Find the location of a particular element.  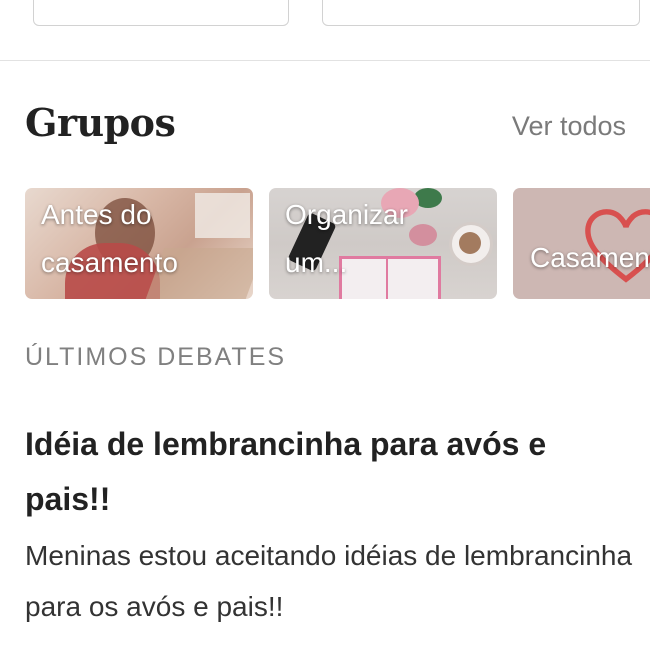

top-cards-row is located at coordinates (325, 30).